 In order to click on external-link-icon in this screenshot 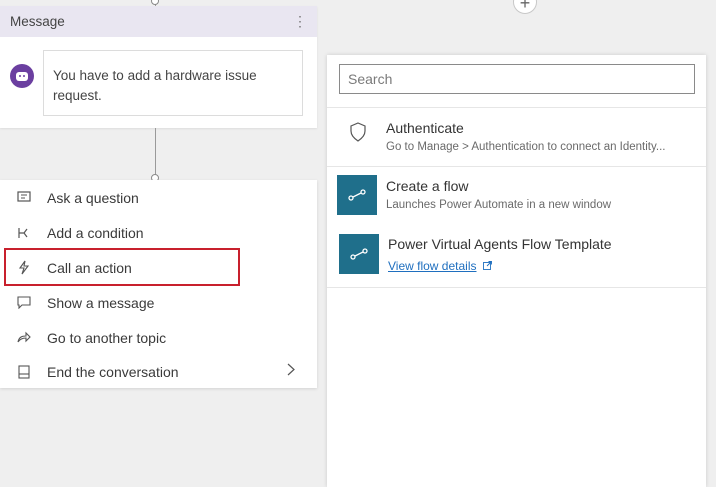, I will do `click(486, 266)`.